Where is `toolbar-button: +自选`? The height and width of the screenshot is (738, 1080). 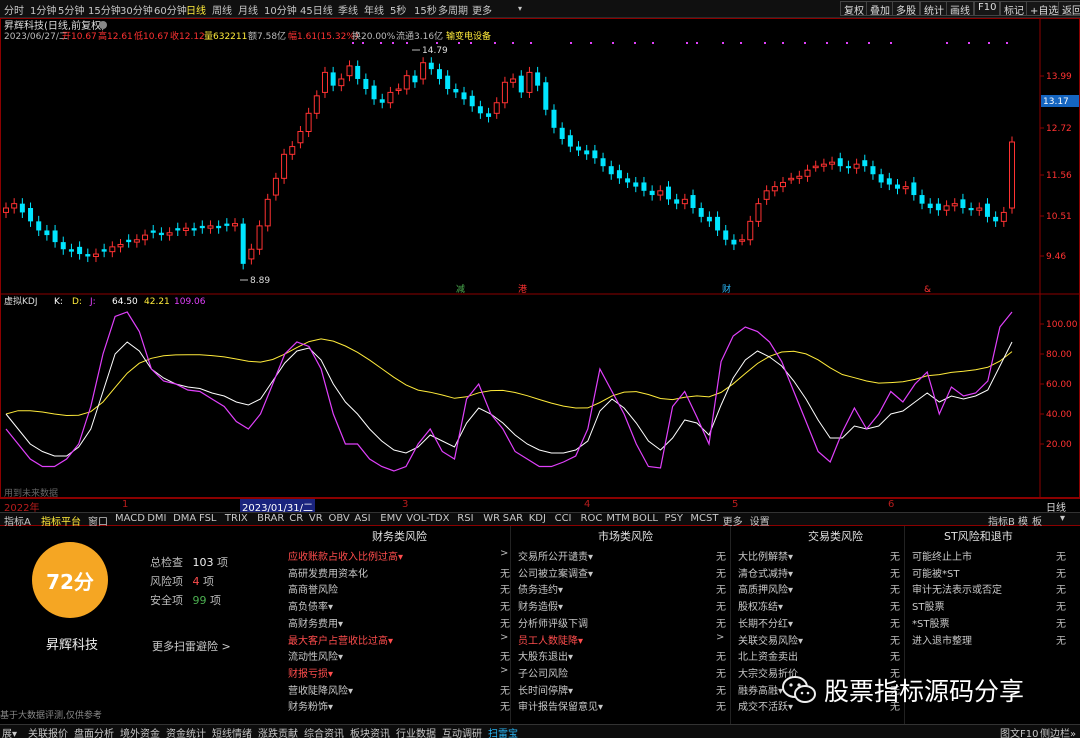 toolbar-button: +自选 is located at coordinates (1044, 9).